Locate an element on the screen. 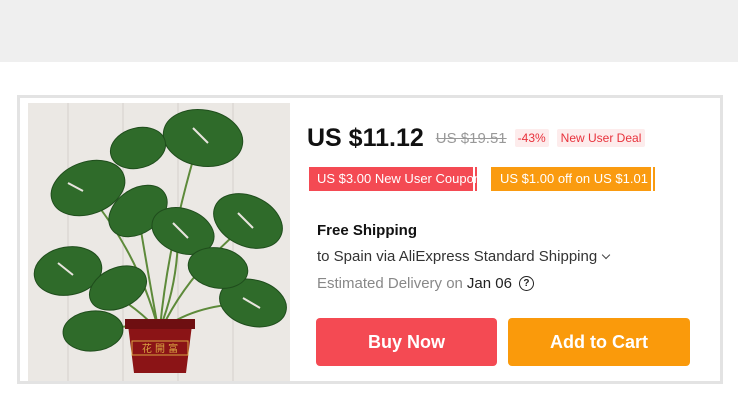  new-user-coupon: US $3.00 New User Coupon is located at coordinates (393, 179).